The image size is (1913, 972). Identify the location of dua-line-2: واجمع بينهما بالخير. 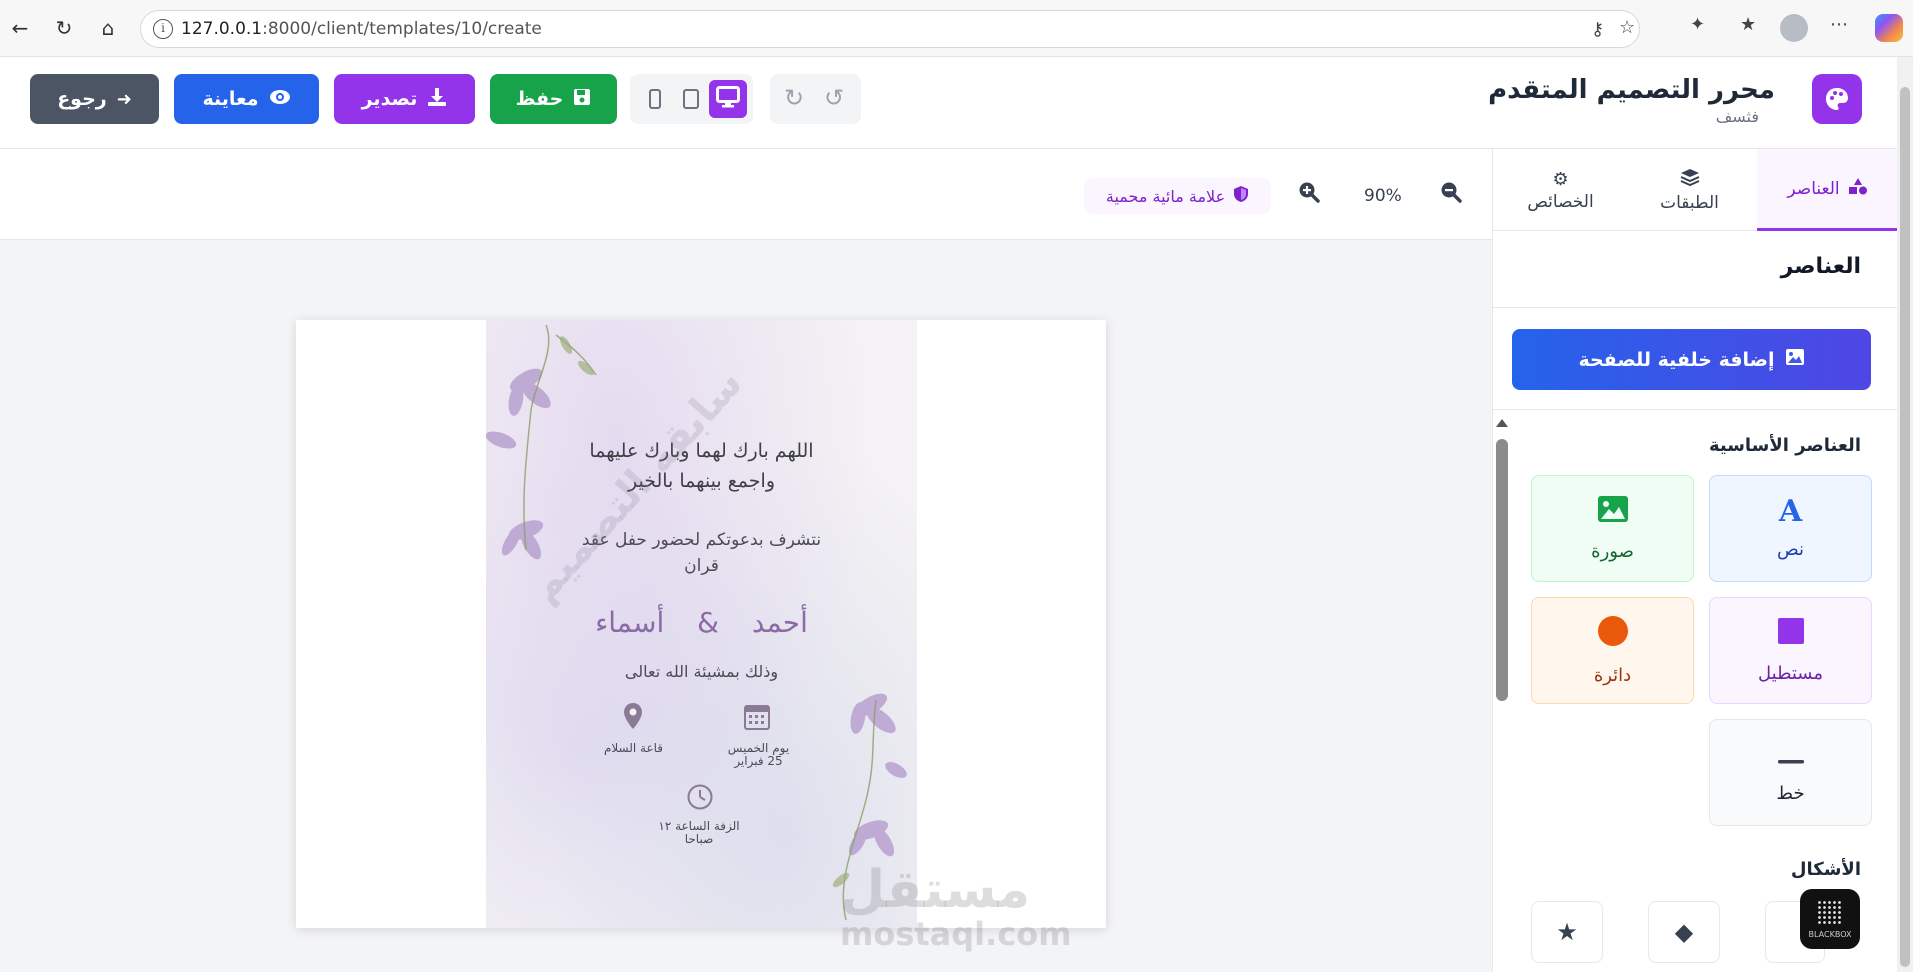
(701, 481).